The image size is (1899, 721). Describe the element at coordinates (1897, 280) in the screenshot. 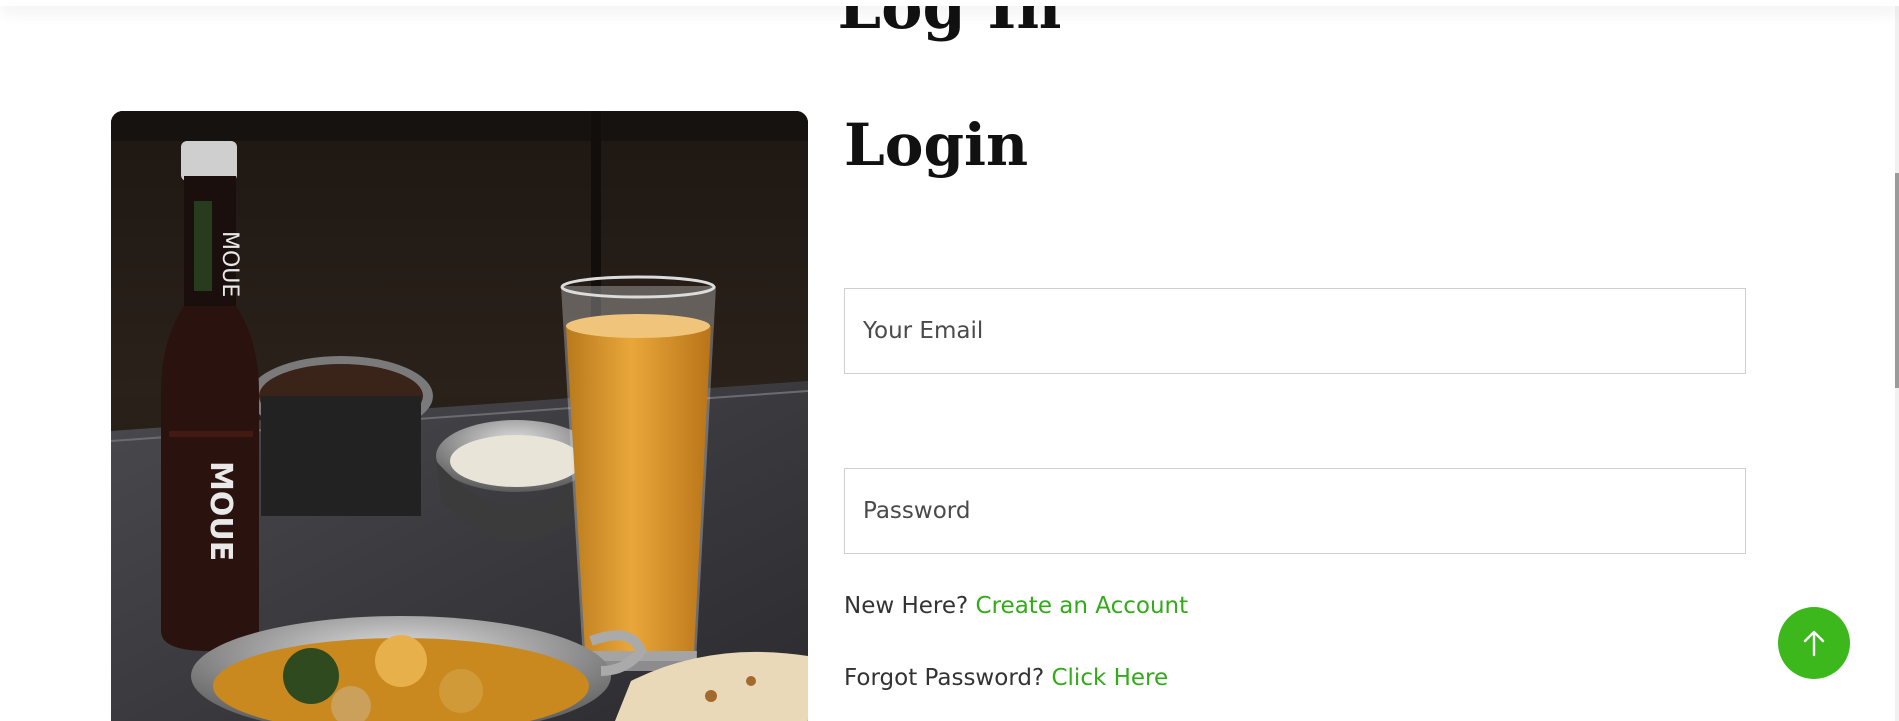

I see `scrollbar-thumb` at that location.